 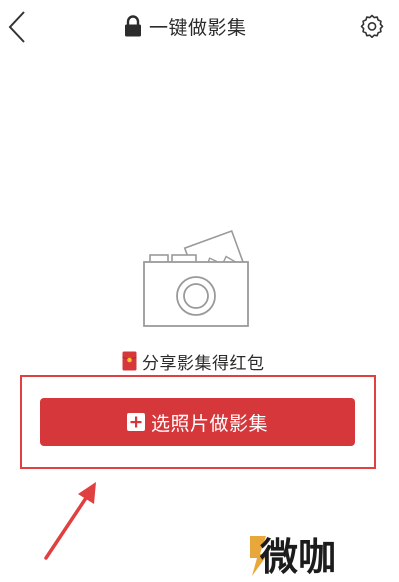 What do you see at coordinates (198, 27) in the screenshot?
I see `page-title-text: 一键做影集` at bounding box center [198, 27].